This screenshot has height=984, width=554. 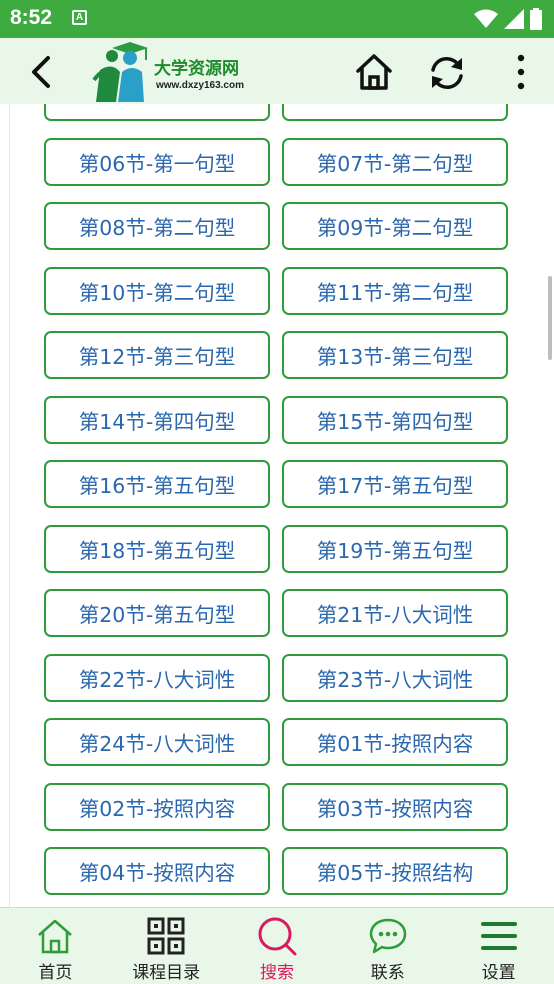 I want to click on nav-contact-label: 联系, so click(x=387, y=973).